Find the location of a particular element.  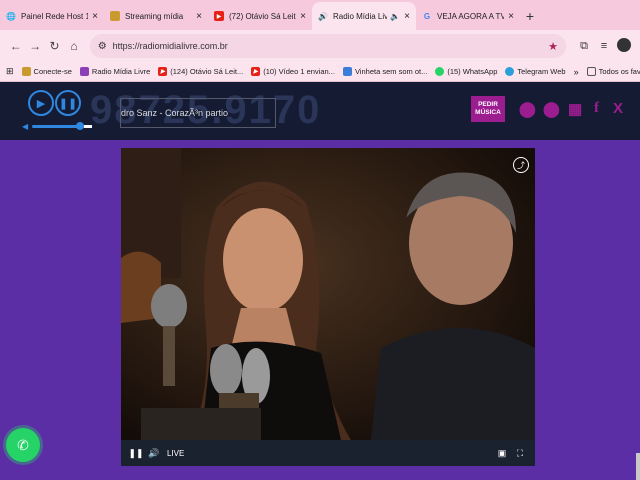

bookmark-item: Telegram Web is located at coordinates (535, 71).